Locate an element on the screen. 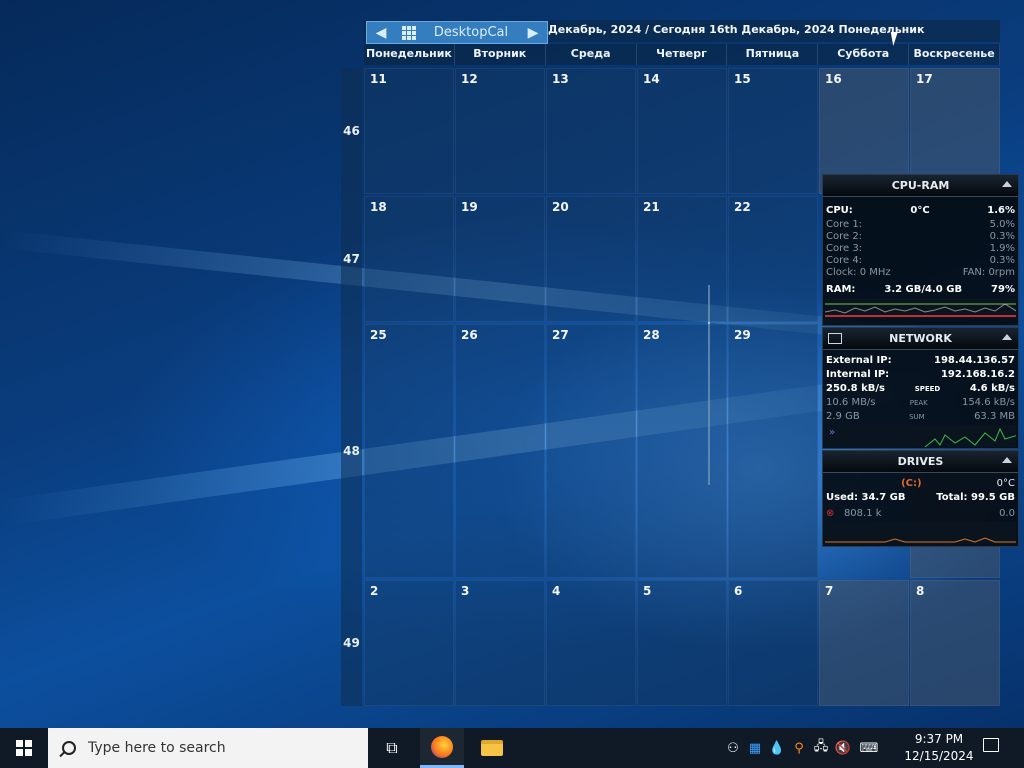 The image size is (1024, 768). day-cell: 15 is located at coordinates (773, 131).